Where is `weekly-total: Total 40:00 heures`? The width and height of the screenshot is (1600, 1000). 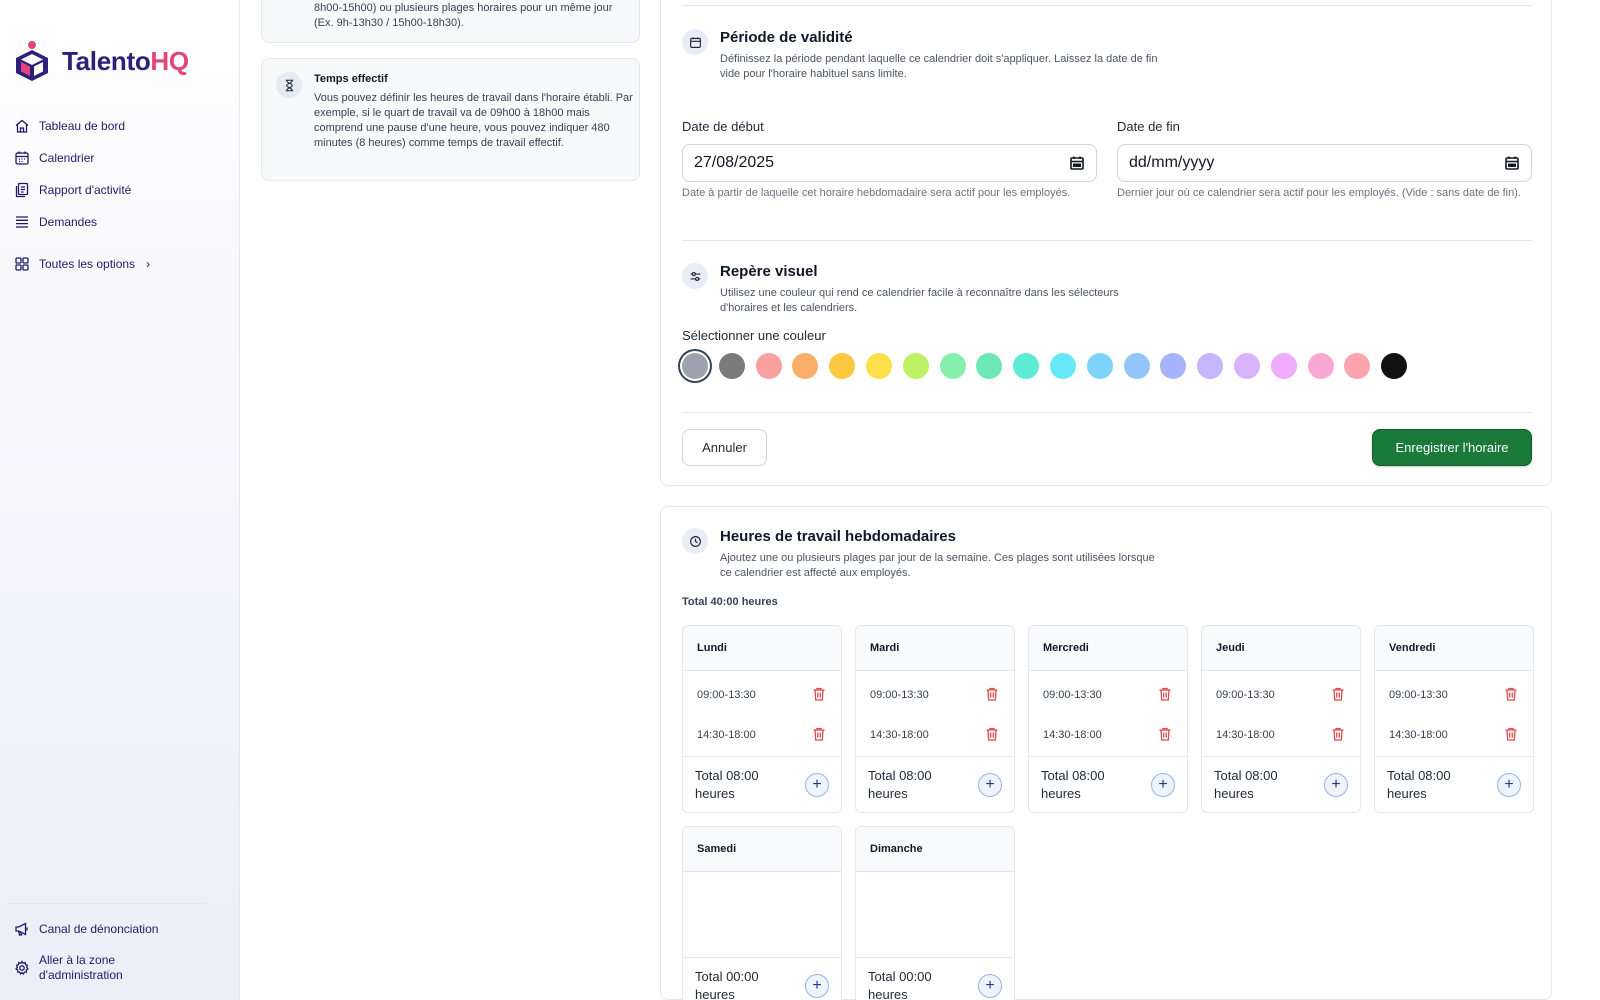
weekly-total: Total 40:00 heures is located at coordinates (730, 602).